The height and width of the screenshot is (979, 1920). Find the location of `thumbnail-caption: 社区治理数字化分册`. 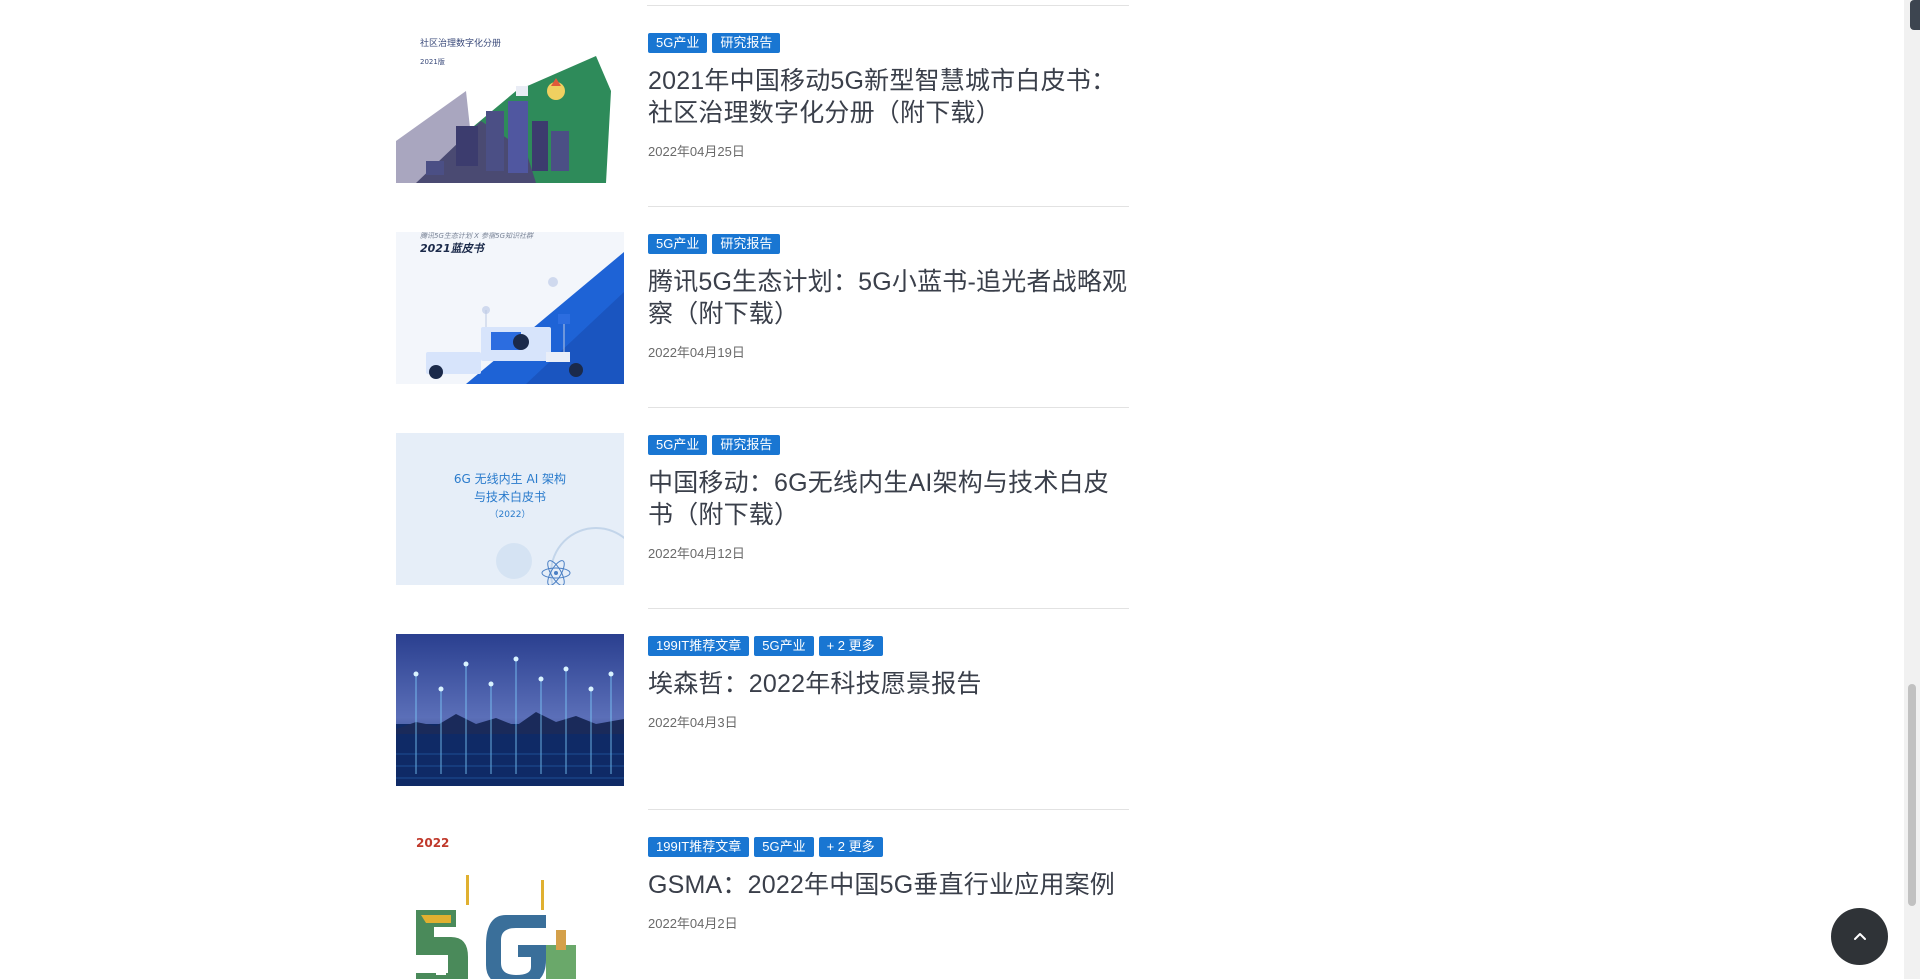

thumbnail-caption: 社区治理数字化分册 is located at coordinates (460, 43).